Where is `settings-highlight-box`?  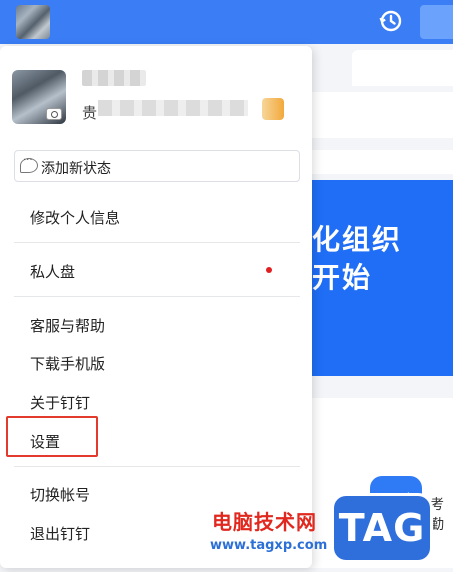
settings-highlight-box is located at coordinates (52, 436).